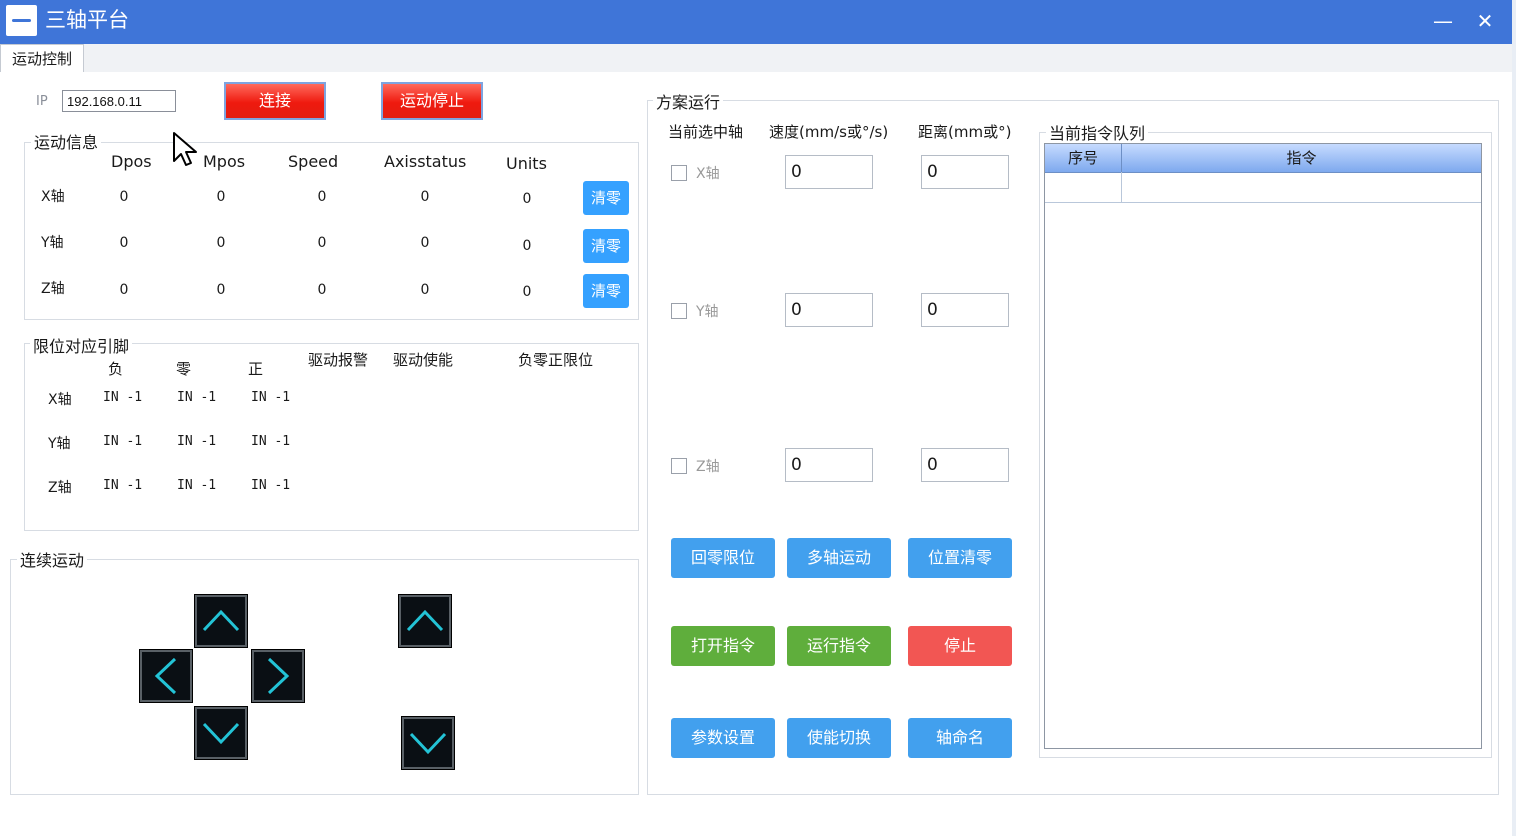 The image size is (1516, 836). Describe the element at coordinates (829, 465) in the screenshot. I see `z-speed-input: 0` at that location.